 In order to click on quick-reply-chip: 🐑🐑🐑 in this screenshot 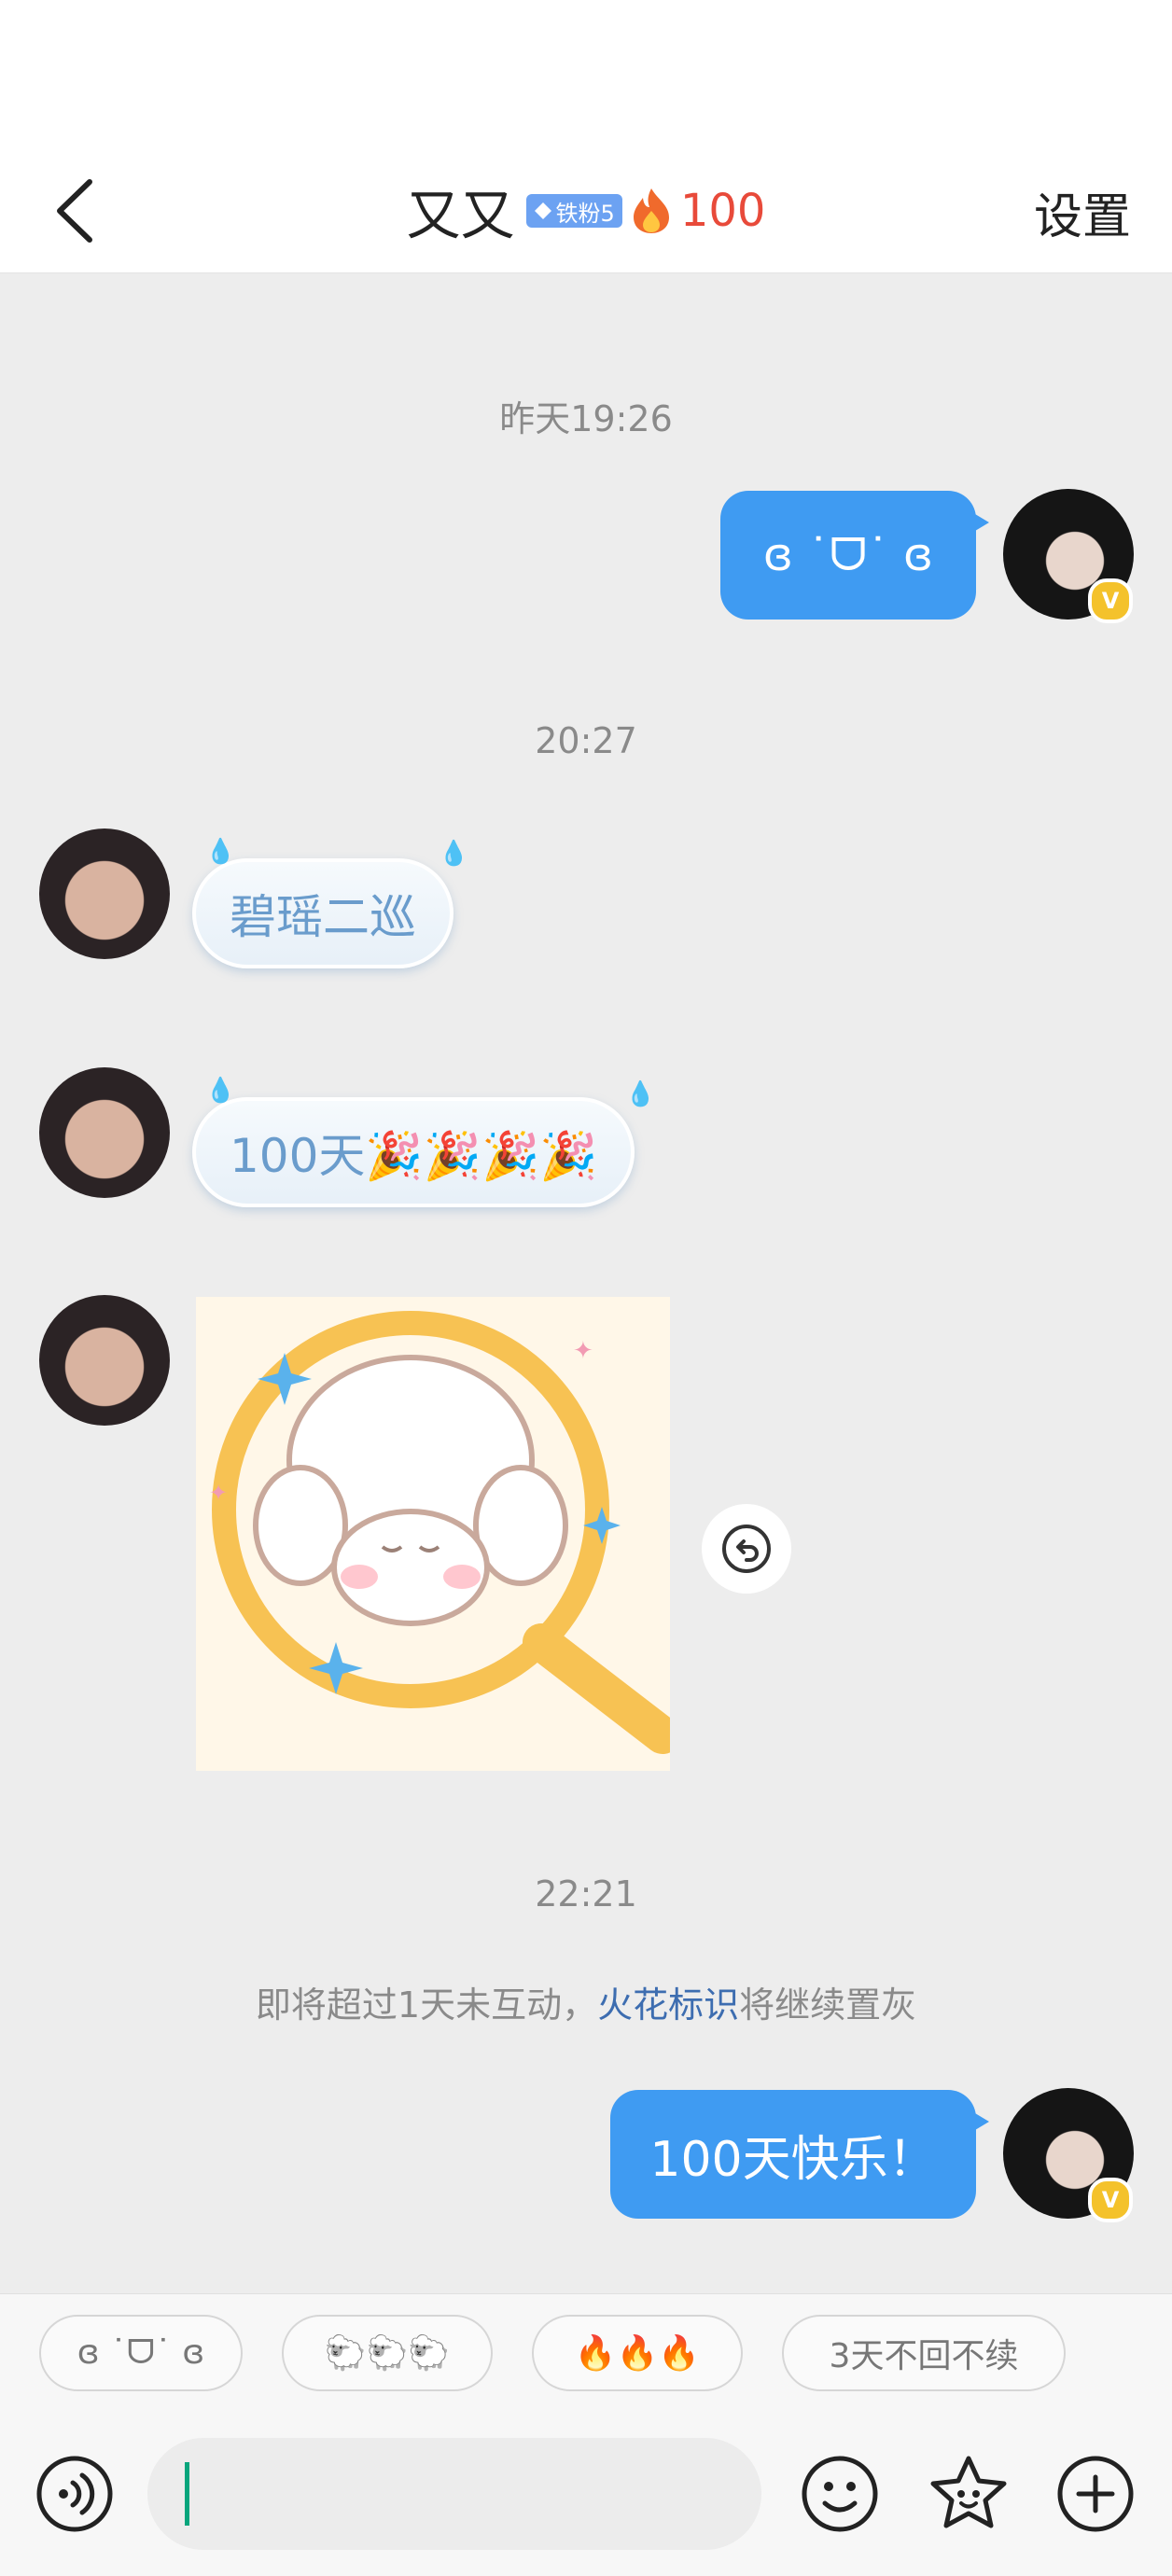, I will do `click(387, 2353)`.